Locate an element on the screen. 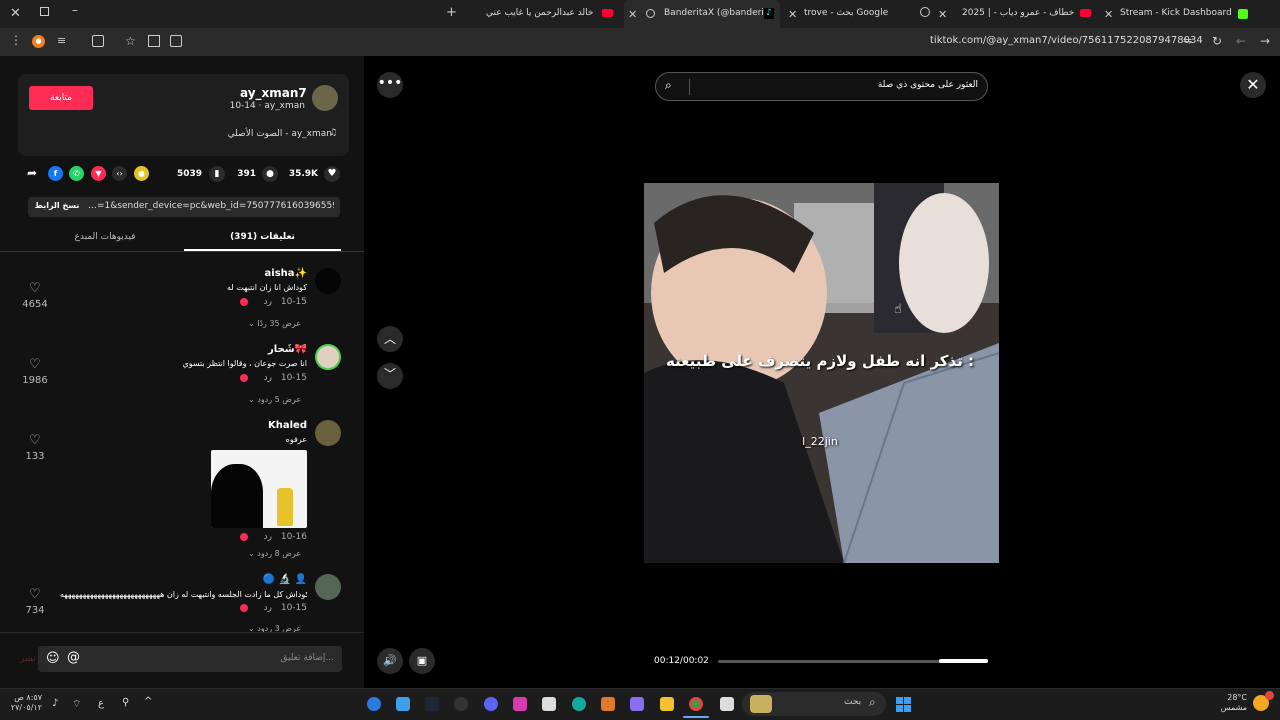  next-video-button: ﹀ is located at coordinates (390, 376).